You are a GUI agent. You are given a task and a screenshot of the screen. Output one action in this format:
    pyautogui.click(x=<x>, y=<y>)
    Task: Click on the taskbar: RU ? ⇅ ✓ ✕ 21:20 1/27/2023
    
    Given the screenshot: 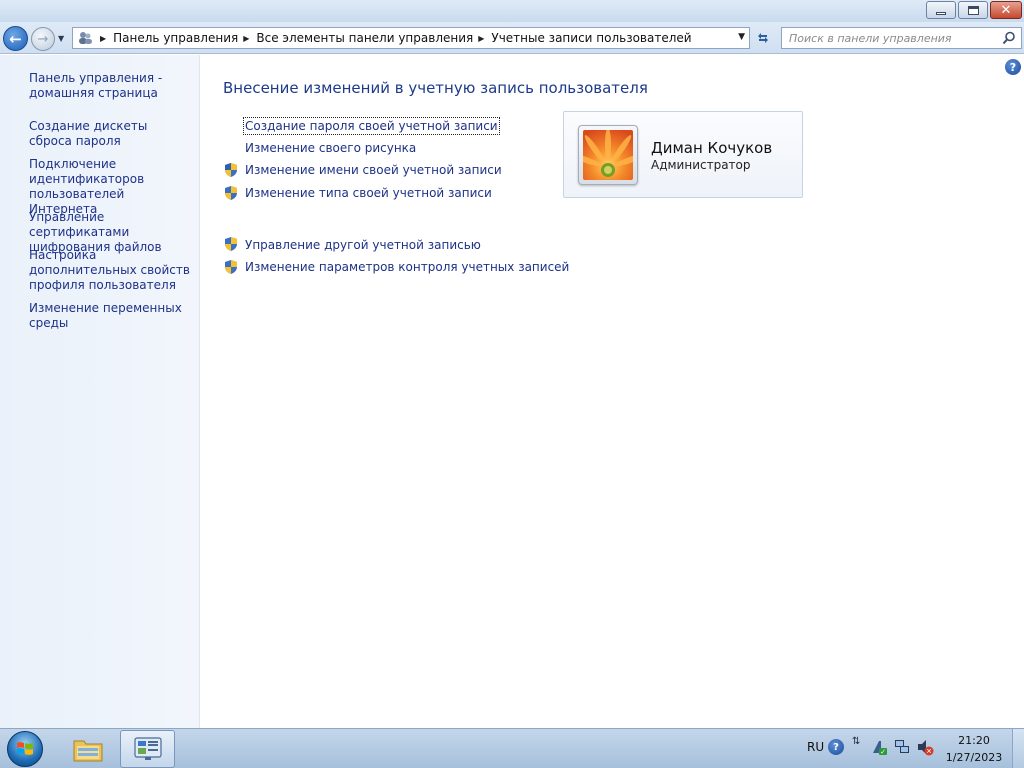 What is the action you would take?
    pyautogui.click(x=512, y=748)
    